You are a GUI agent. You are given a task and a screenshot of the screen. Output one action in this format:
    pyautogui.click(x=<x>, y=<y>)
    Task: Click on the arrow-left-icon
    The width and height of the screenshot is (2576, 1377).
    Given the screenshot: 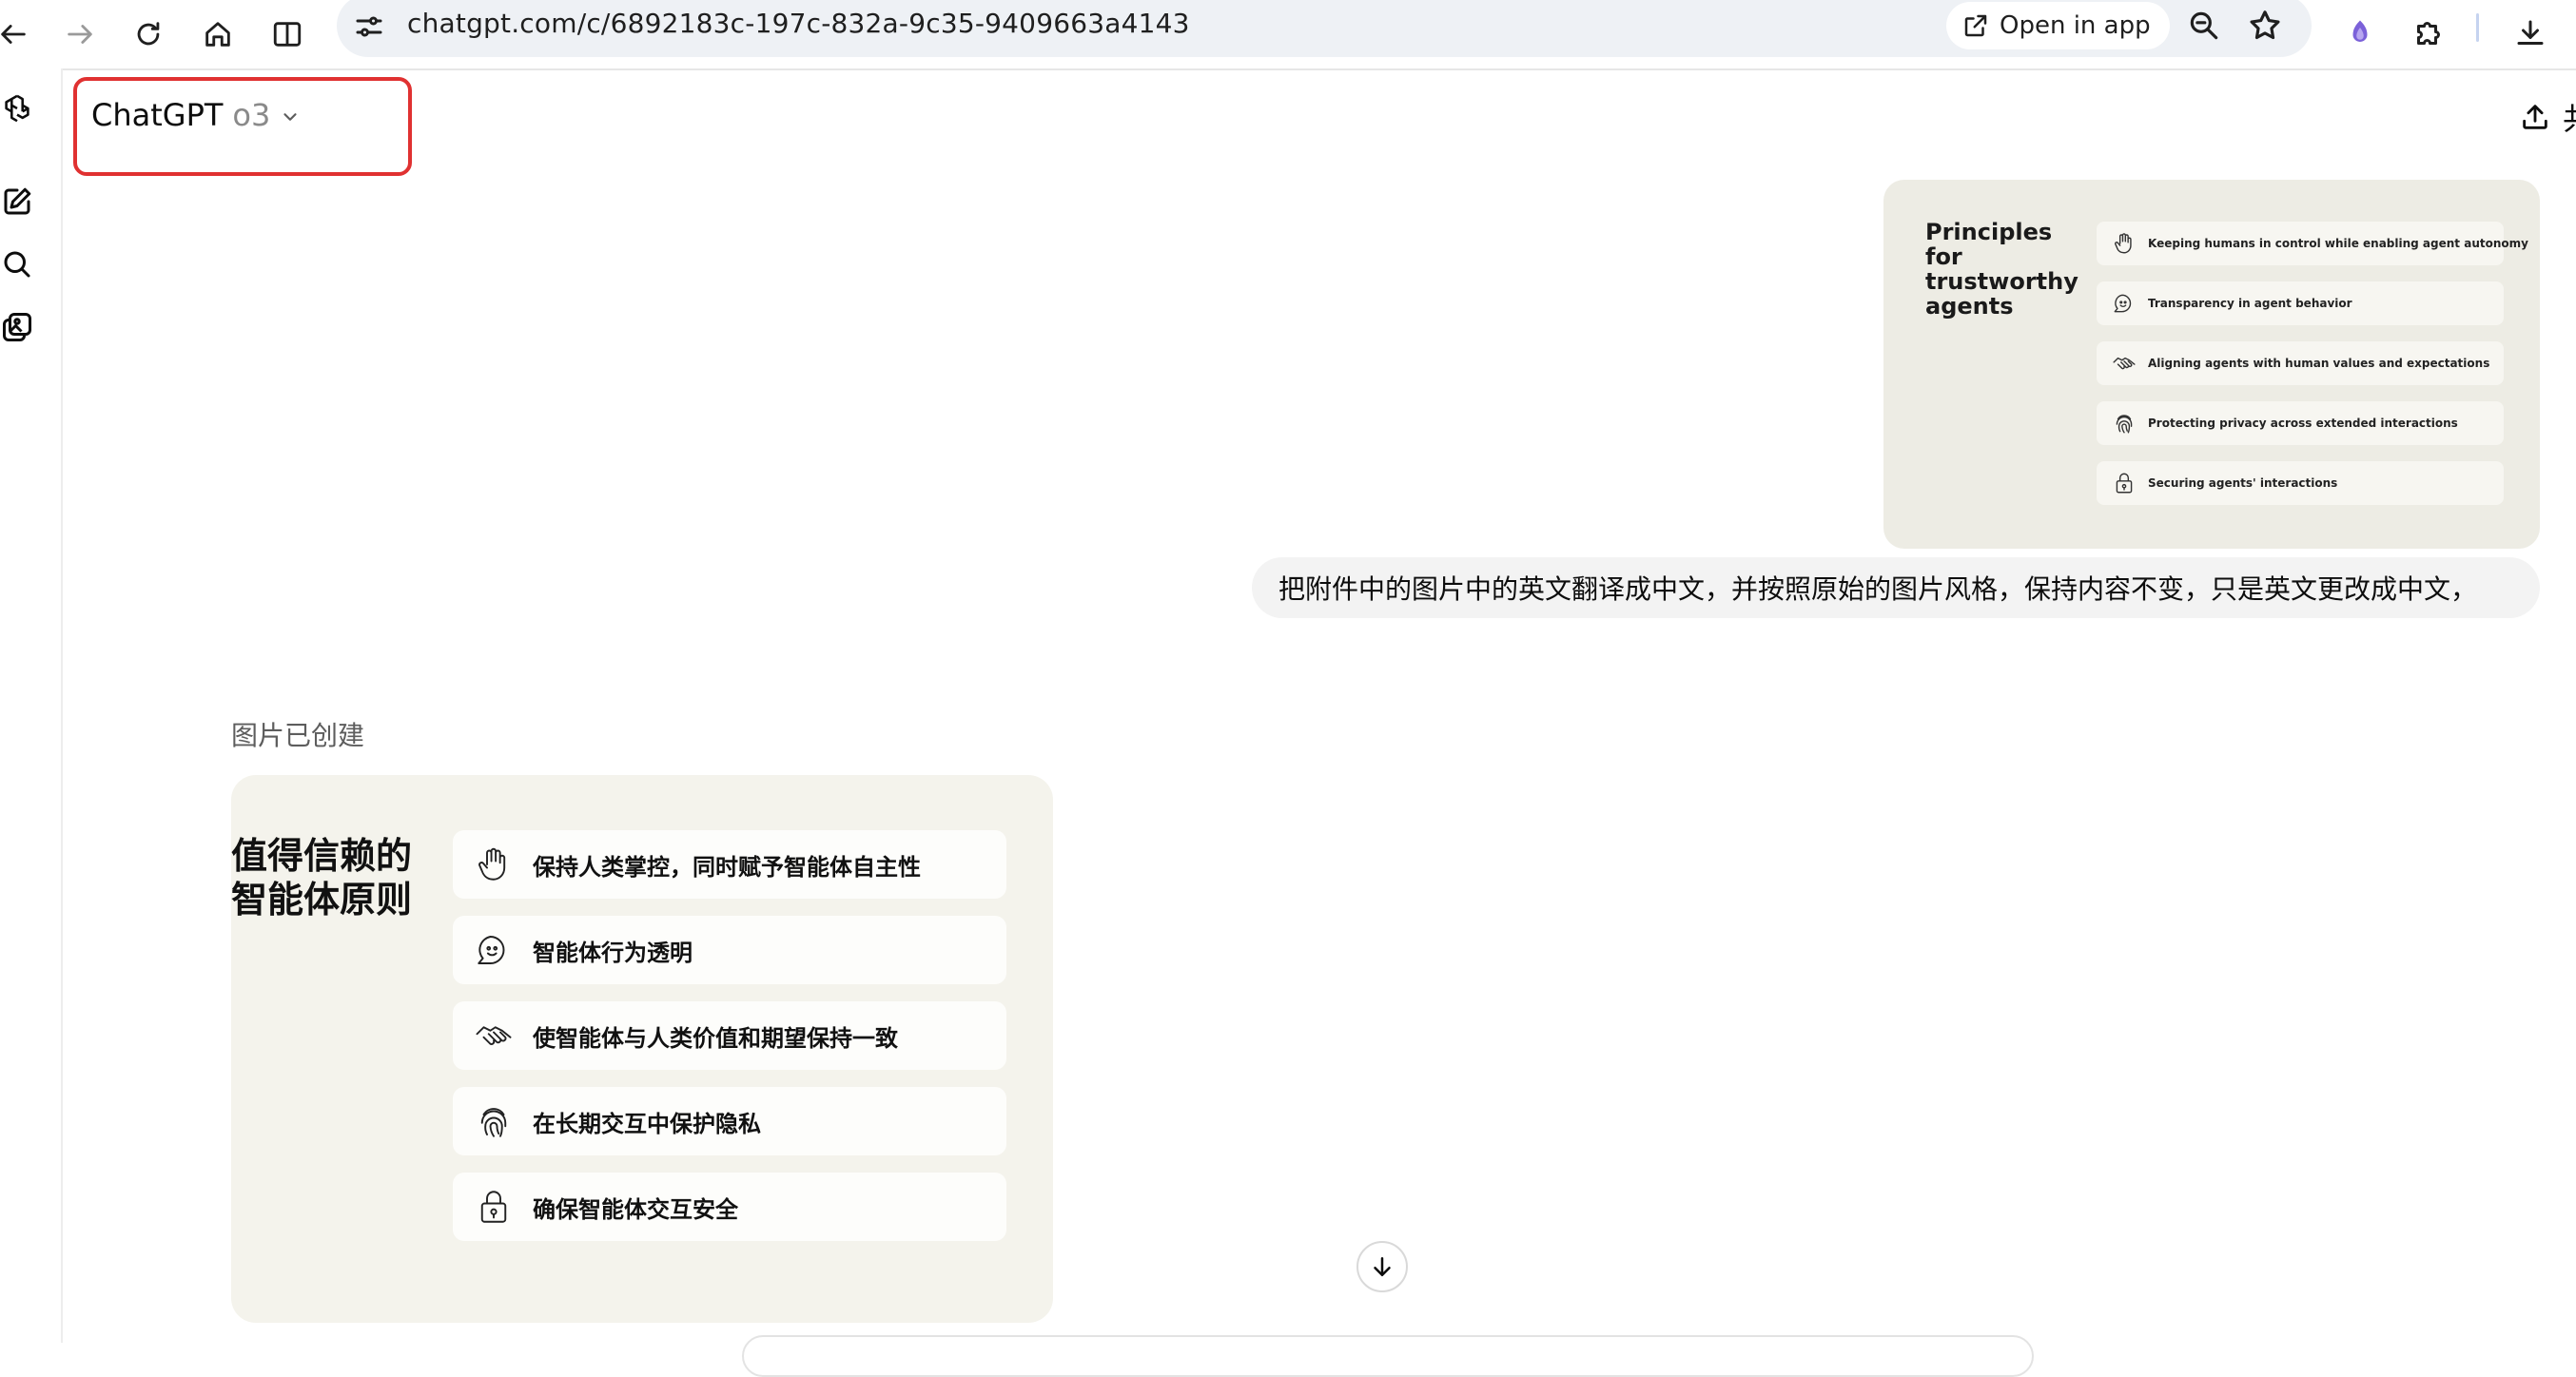 What is the action you would take?
    pyautogui.click(x=13, y=34)
    